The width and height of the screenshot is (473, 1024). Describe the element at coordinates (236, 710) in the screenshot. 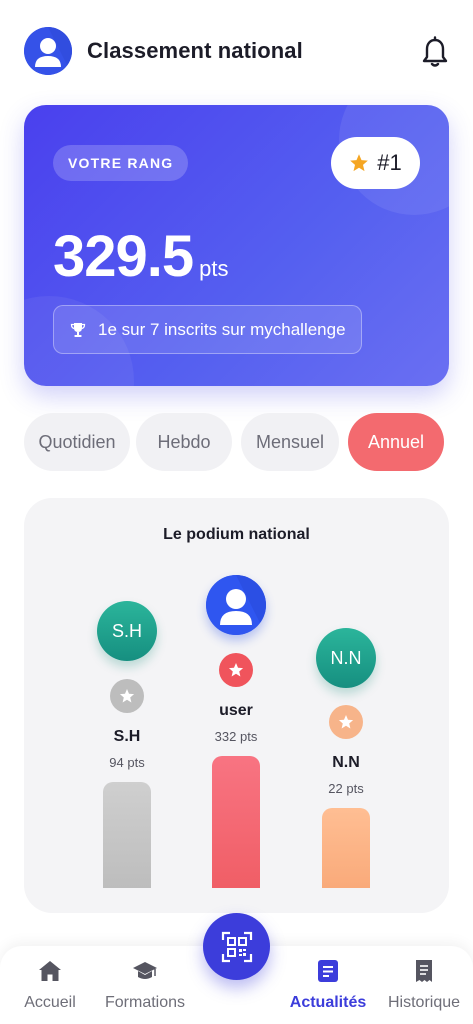

I see `podium-name-first: user` at that location.